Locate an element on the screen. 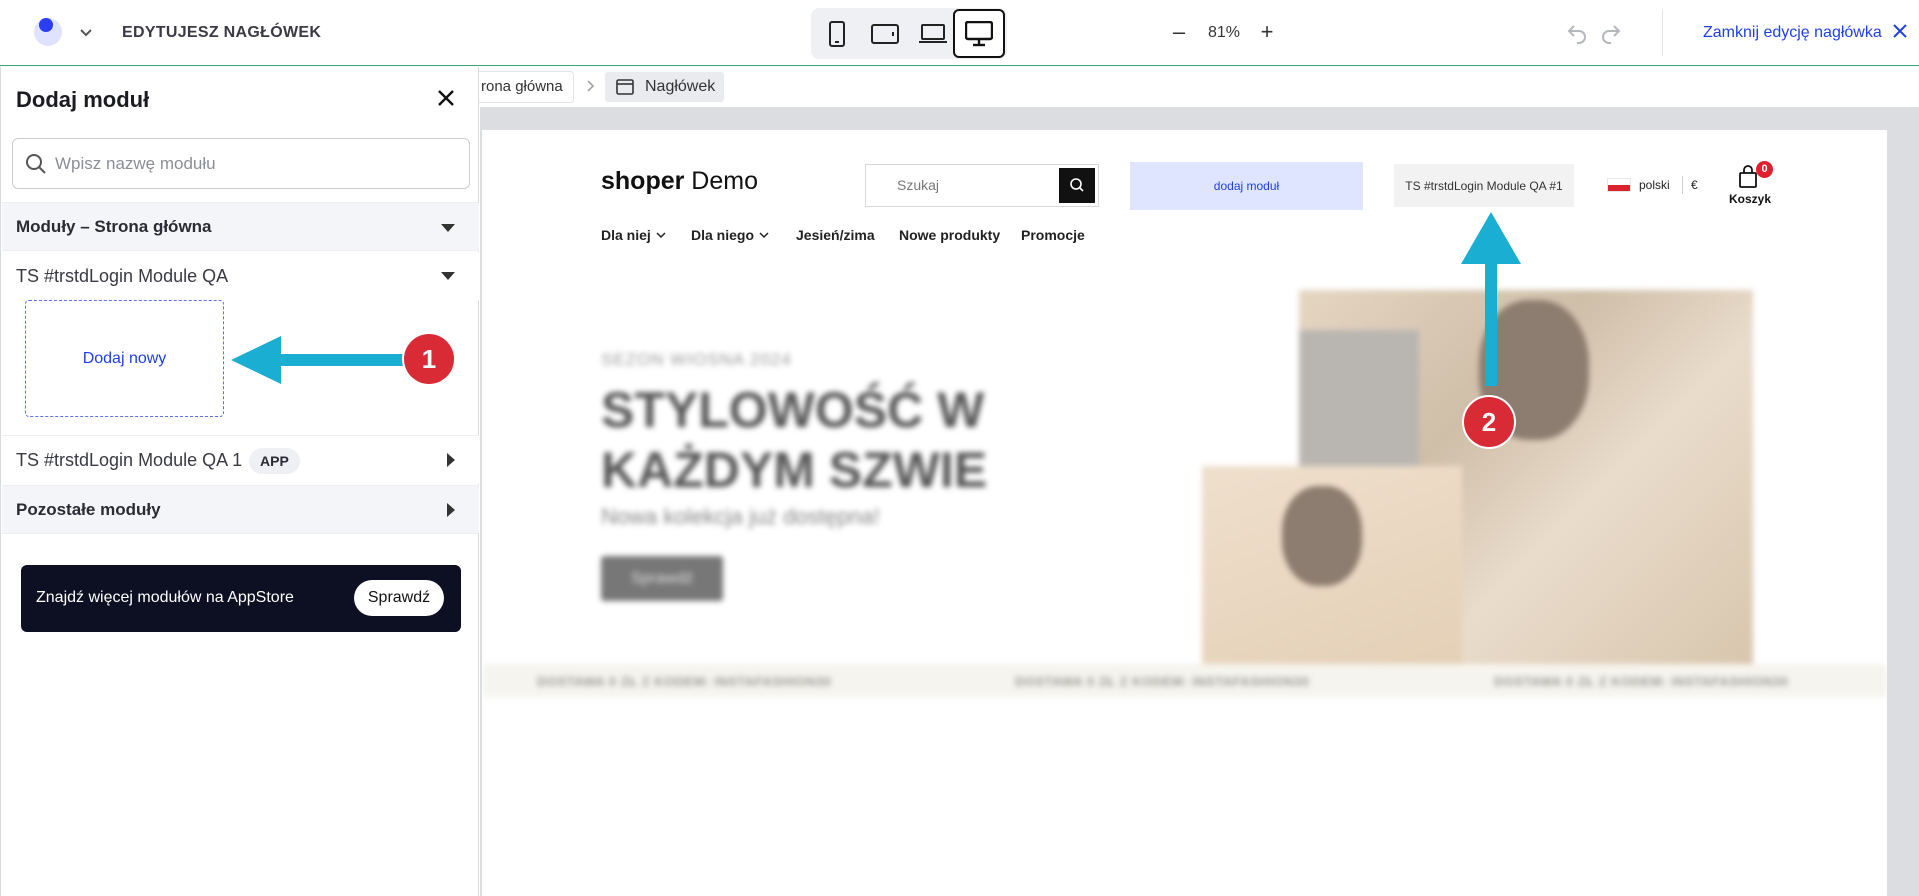 This screenshot has width=1919, height=896. breadcrumb-current: Nagłówek is located at coordinates (664, 87).